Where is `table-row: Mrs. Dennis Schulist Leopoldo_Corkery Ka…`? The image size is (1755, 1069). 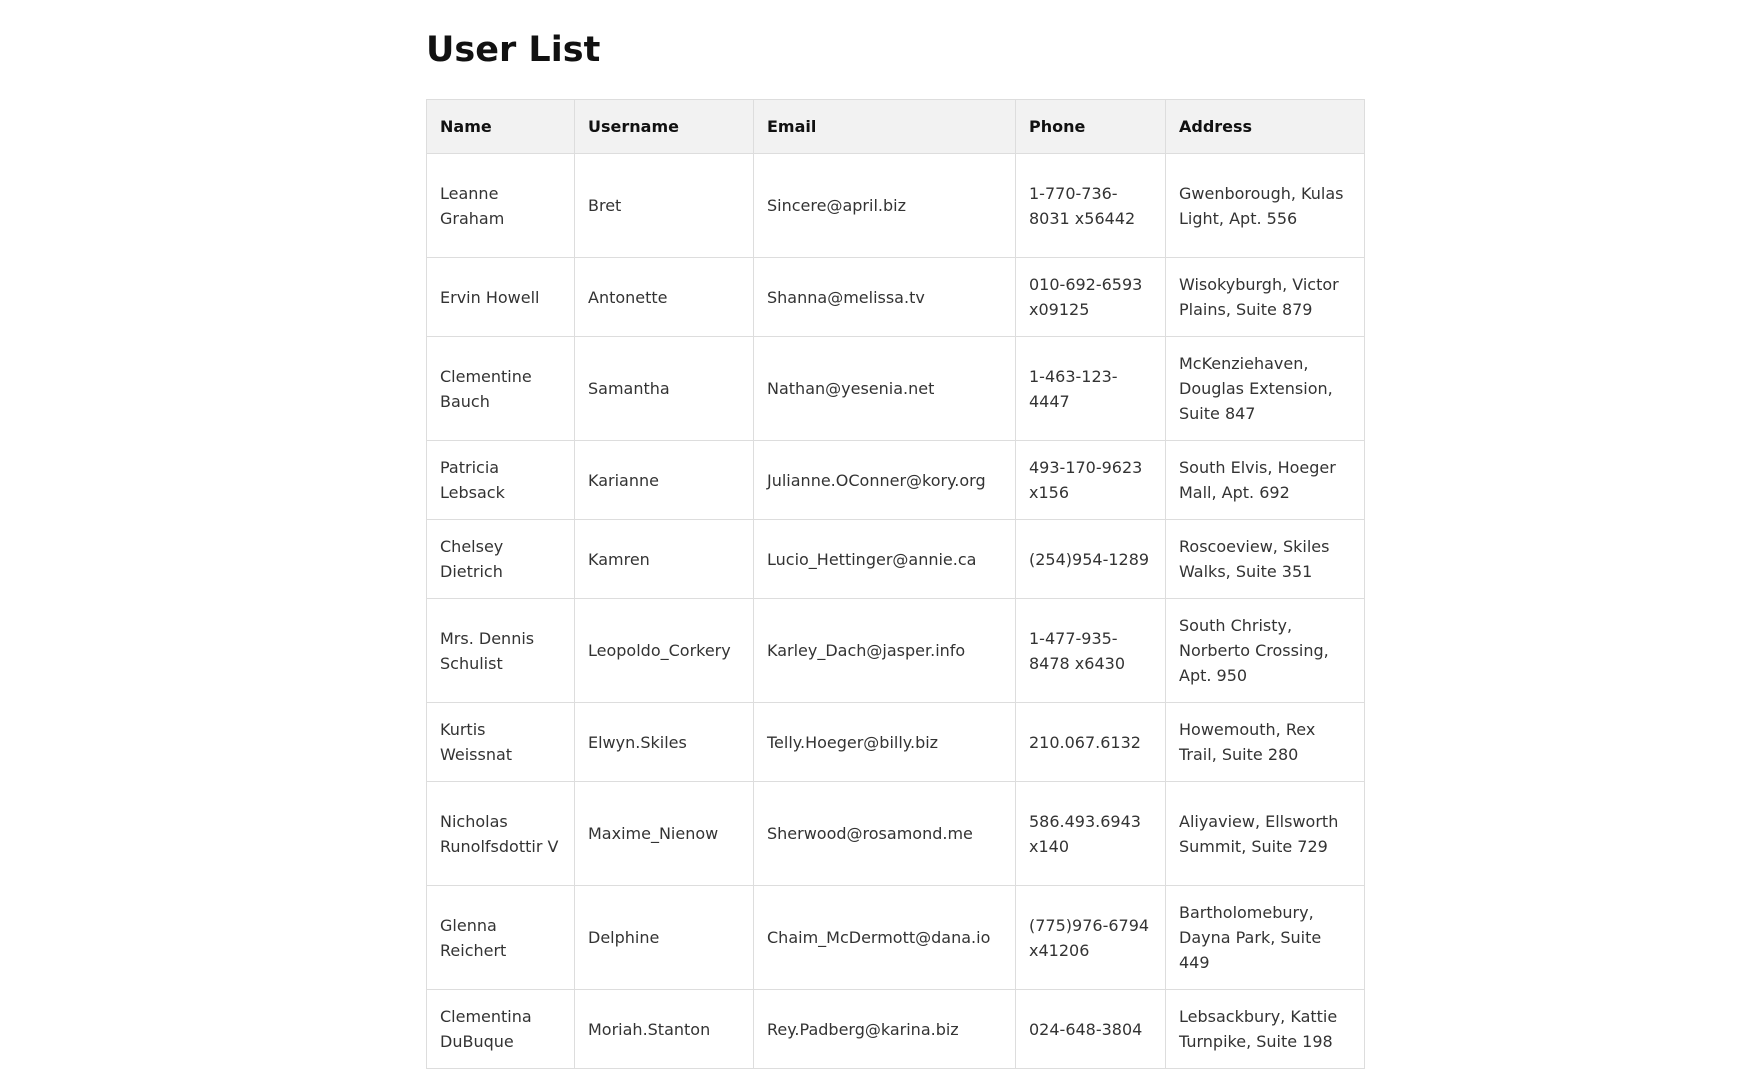
table-row: Mrs. Dennis Schulist Leopoldo_Corkery Ka… is located at coordinates (895, 650).